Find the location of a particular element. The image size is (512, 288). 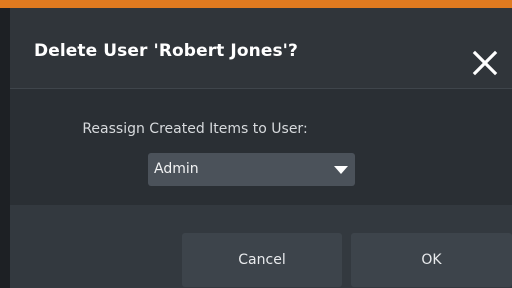

close-icon is located at coordinates (485, 63).